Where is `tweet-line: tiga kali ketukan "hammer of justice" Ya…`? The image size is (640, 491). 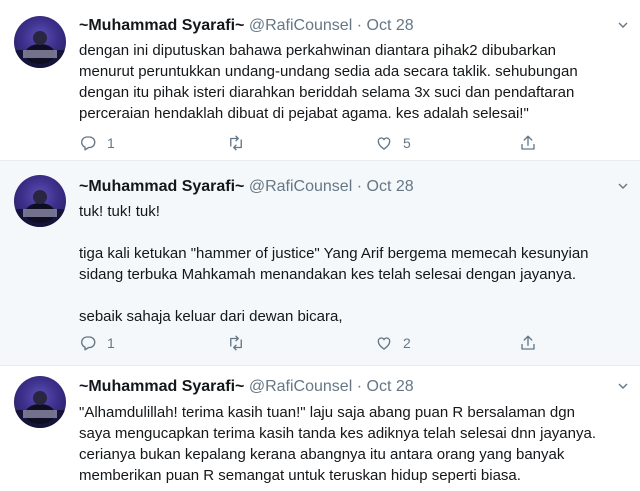
tweet-line: tiga kali ketukan "hammer of justice" Ya… is located at coordinates (334, 253).